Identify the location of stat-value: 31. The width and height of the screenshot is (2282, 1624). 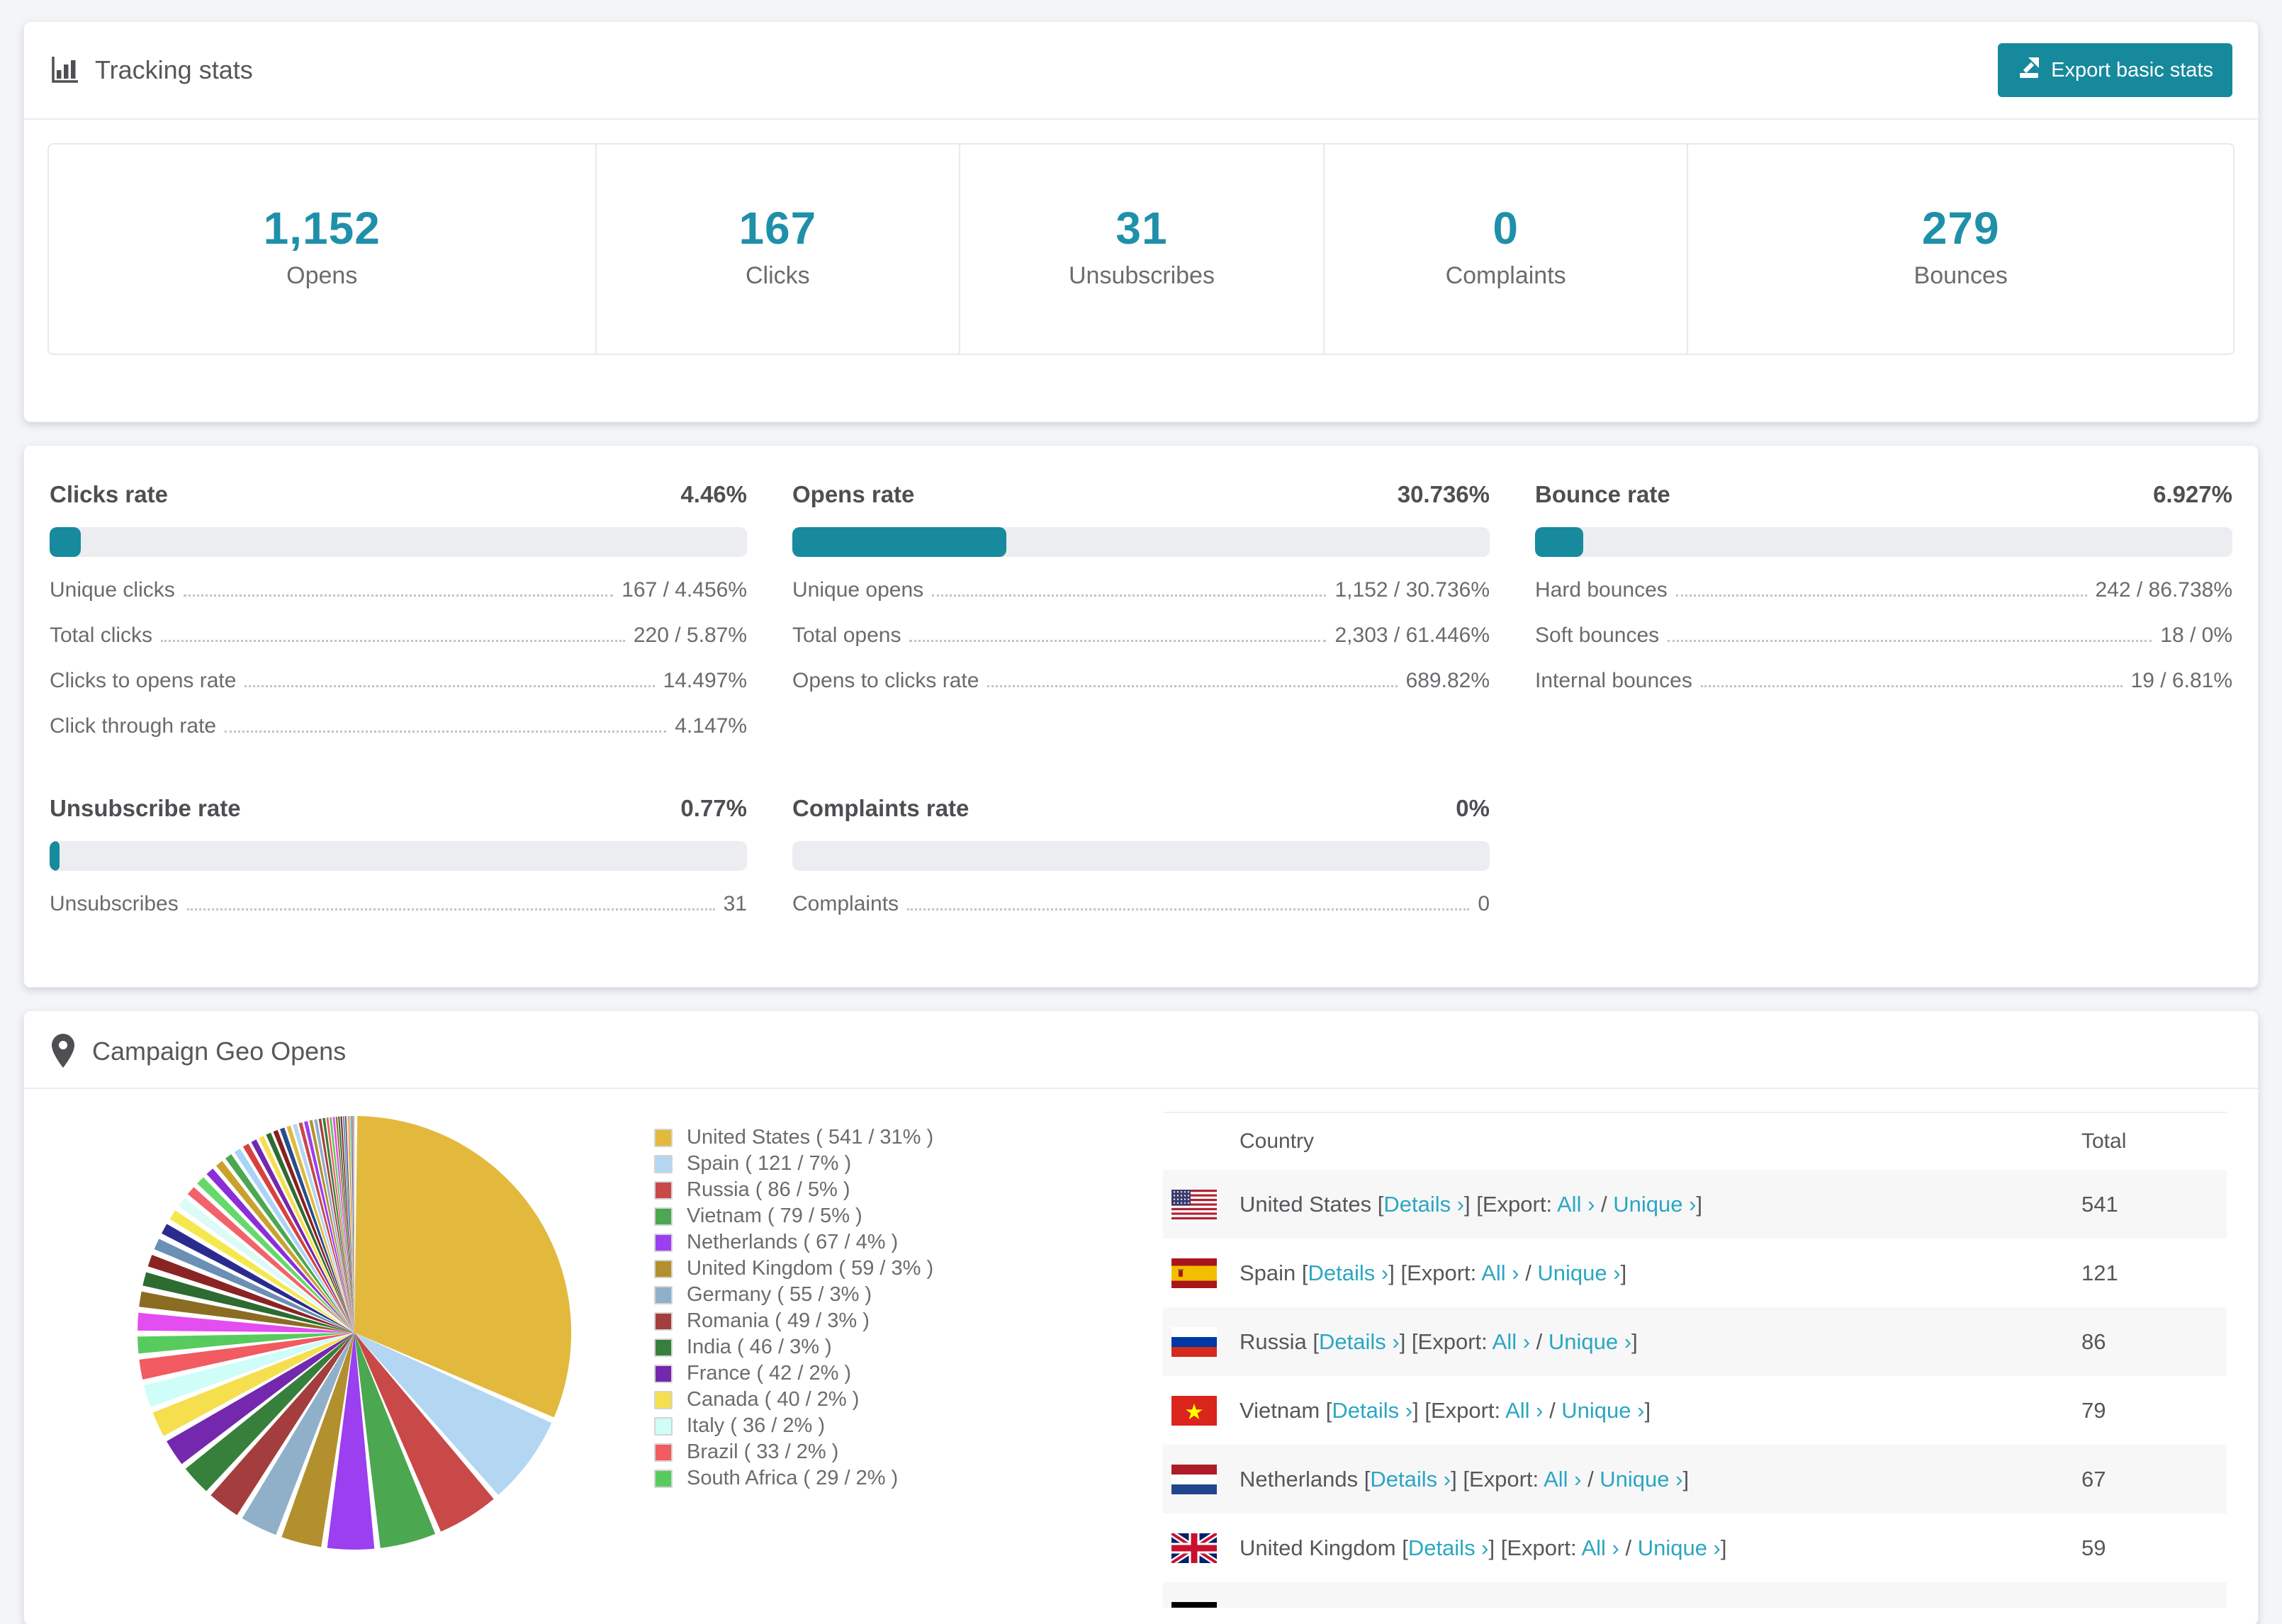
(1142, 229).